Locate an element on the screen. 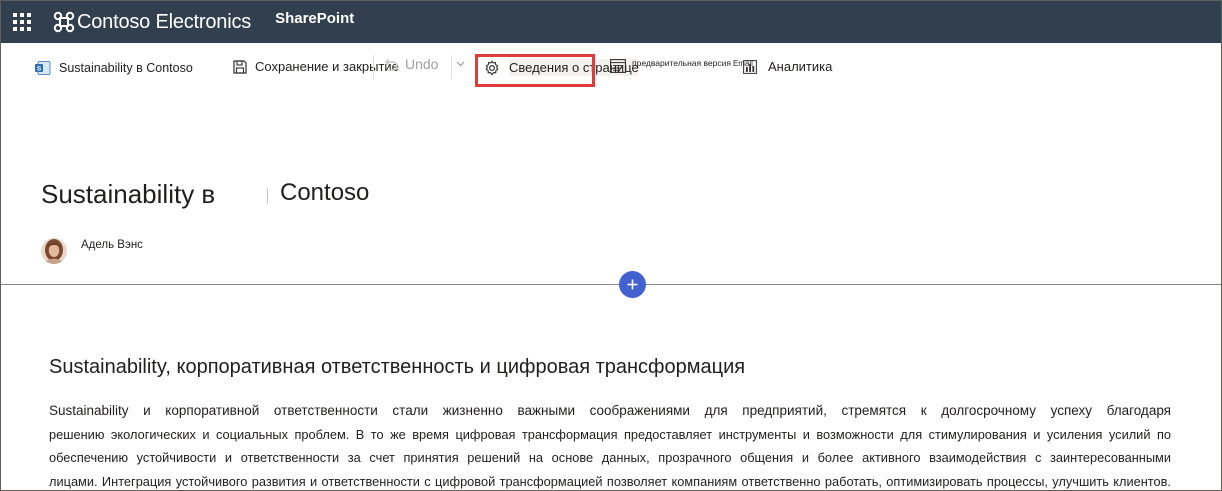 This screenshot has width=1222, height=491. product-name: SharePoint is located at coordinates (314, 18).